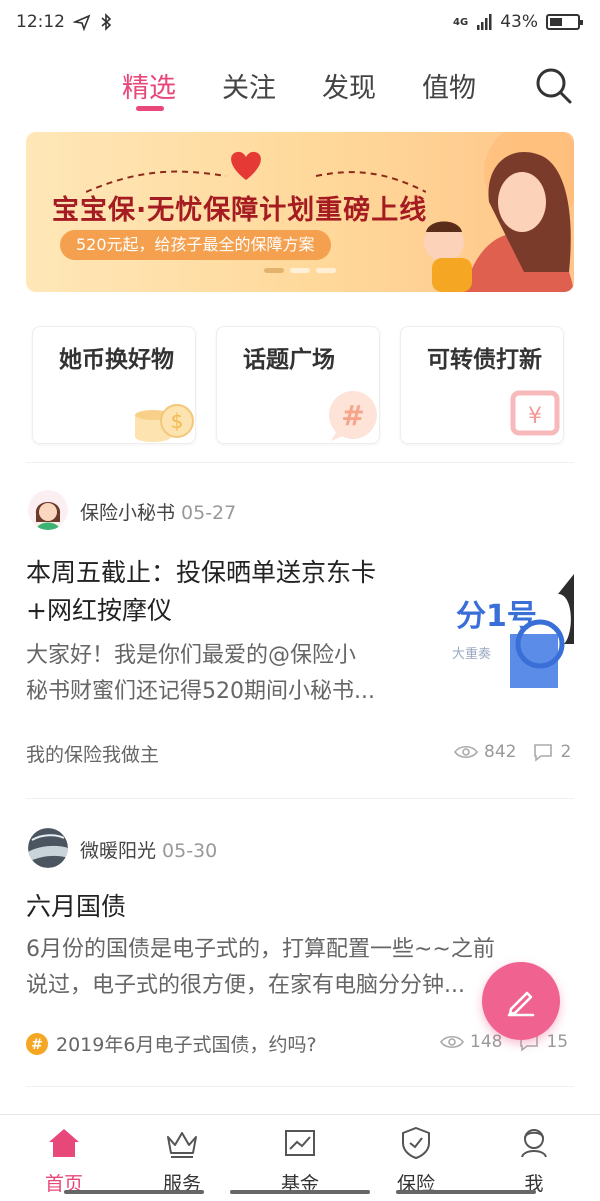  What do you see at coordinates (64, 1143) in the screenshot?
I see `home-icon` at bounding box center [64, 1143].